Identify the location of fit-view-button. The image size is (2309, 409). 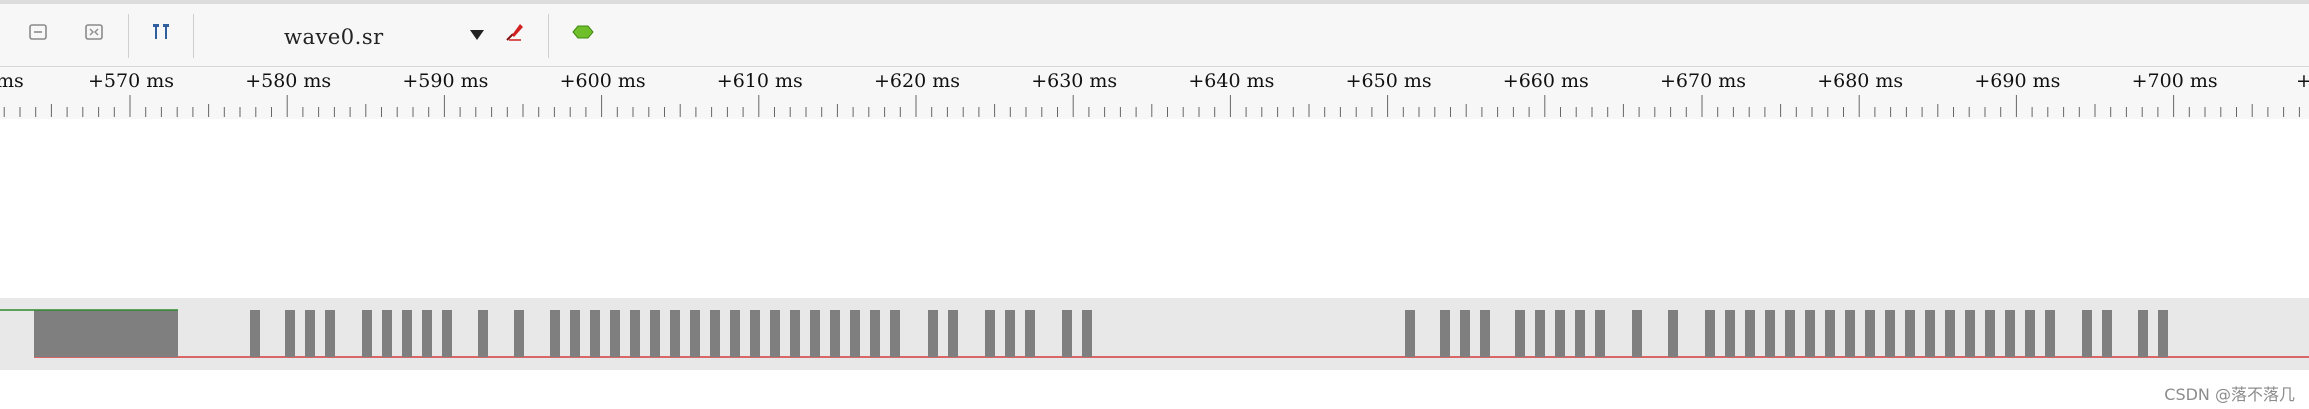
(94, 34).